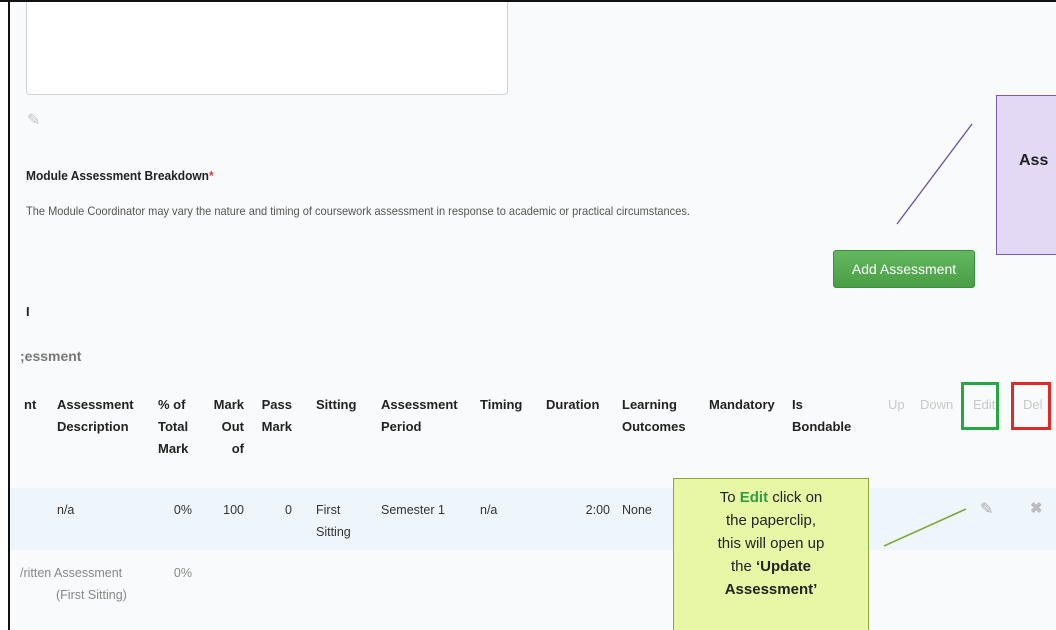  Describe the element at coordinates (754, 497) in the screenshot. I see `callout-edit-word: Edit` at that location.